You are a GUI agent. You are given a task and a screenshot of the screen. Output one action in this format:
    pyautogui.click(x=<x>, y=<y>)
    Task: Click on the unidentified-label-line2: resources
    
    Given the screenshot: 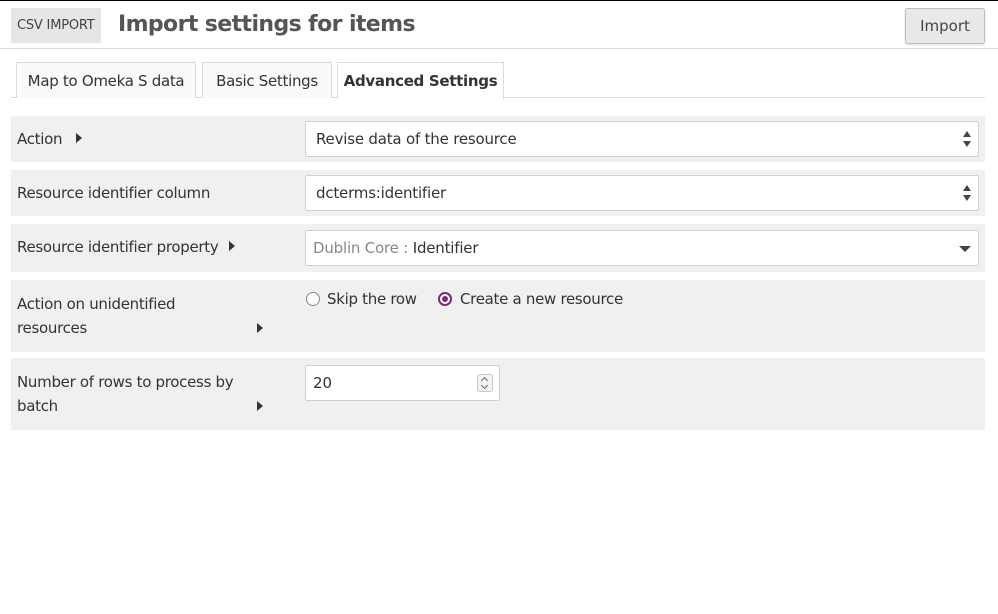 What is the action you would take?
    pyautogui.click(x=52, y=328)
    